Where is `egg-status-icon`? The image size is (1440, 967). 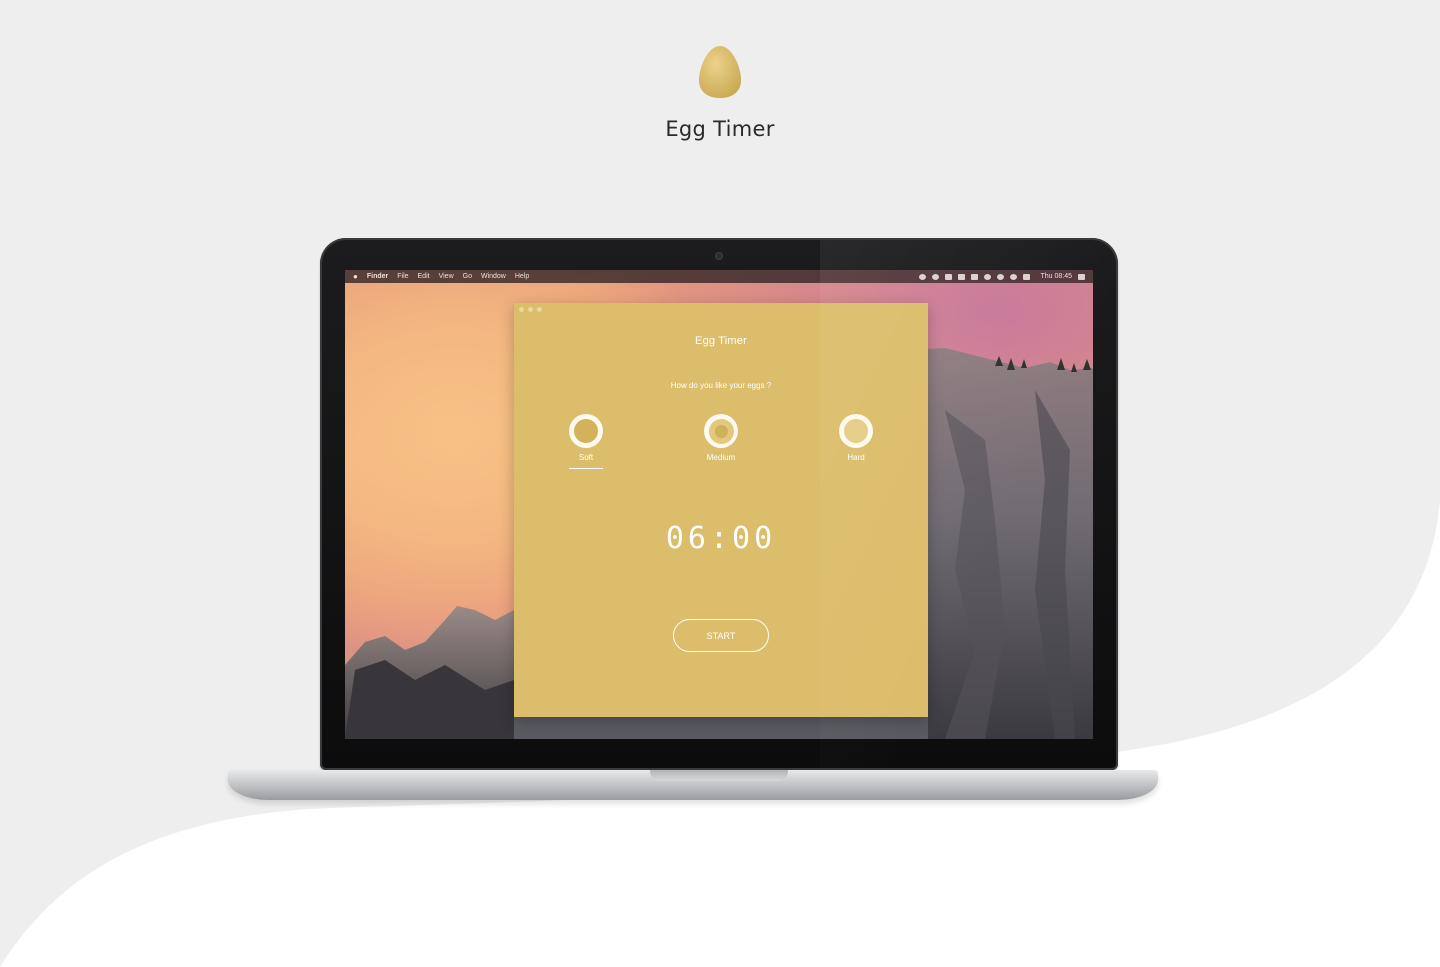 egg-status-icon is located at coordinates (923, 276).